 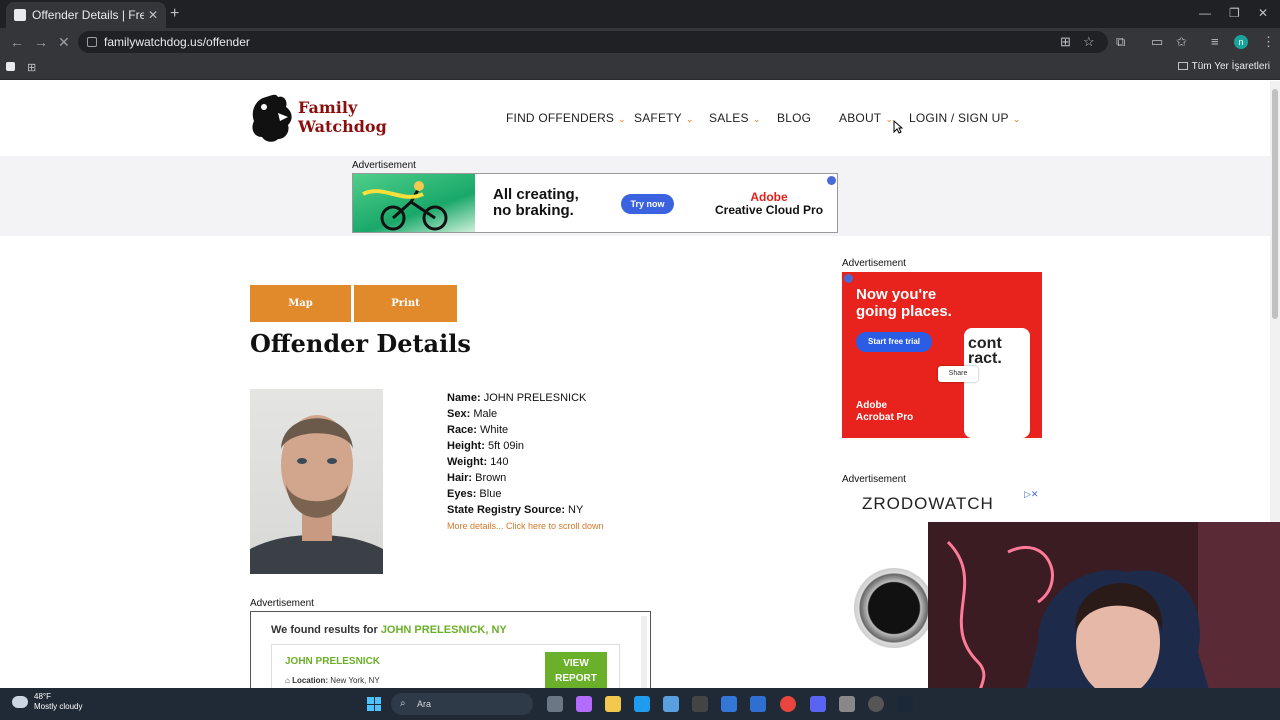 I want to click on nav-label: BLOG, so click(x=794, y=118).